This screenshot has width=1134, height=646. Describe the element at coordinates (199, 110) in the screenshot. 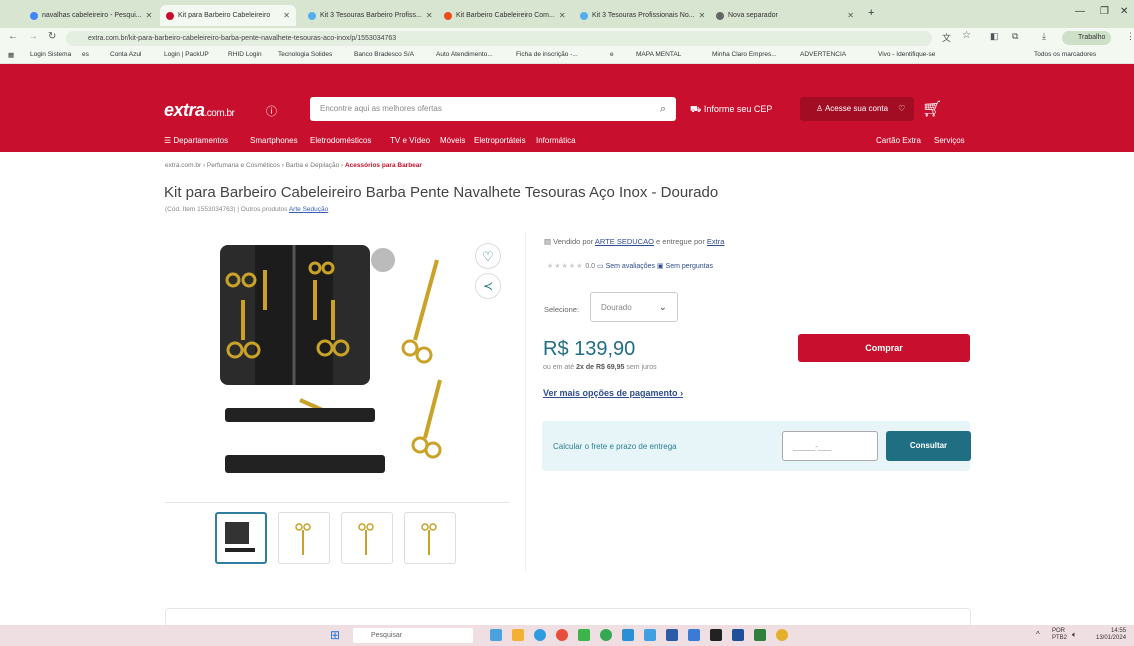

I see `site-logo: extra.com.br` at that location.